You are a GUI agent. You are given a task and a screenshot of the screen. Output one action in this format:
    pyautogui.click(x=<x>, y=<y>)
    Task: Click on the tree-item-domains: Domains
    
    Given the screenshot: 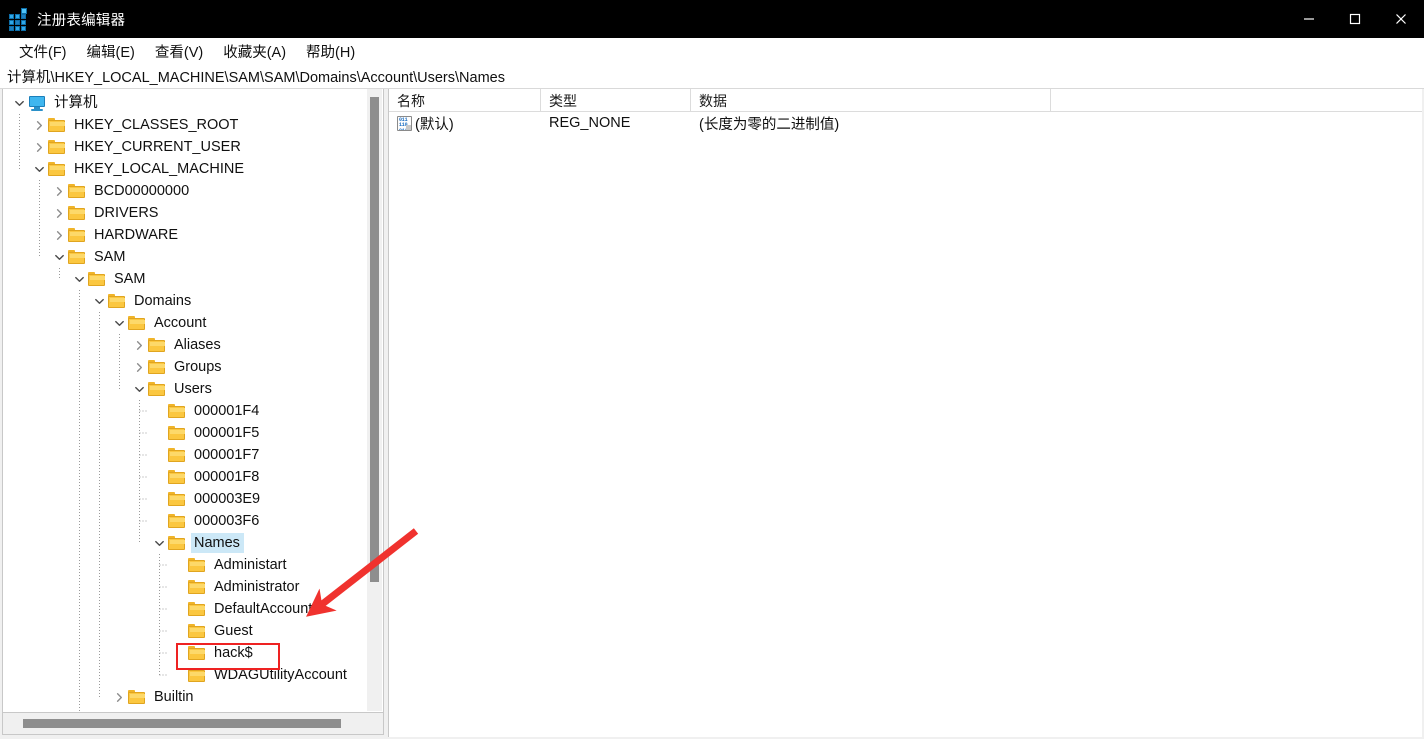 What is the action you would take?
    pyautogui.click(x=143, y=301)
    